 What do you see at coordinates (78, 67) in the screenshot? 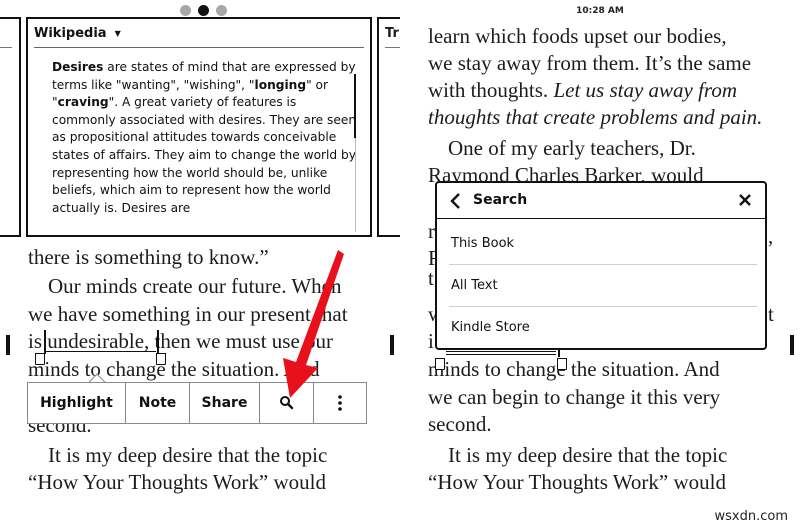
I see `wiki-bold-term: Desires` at bounding box center [78, 67].